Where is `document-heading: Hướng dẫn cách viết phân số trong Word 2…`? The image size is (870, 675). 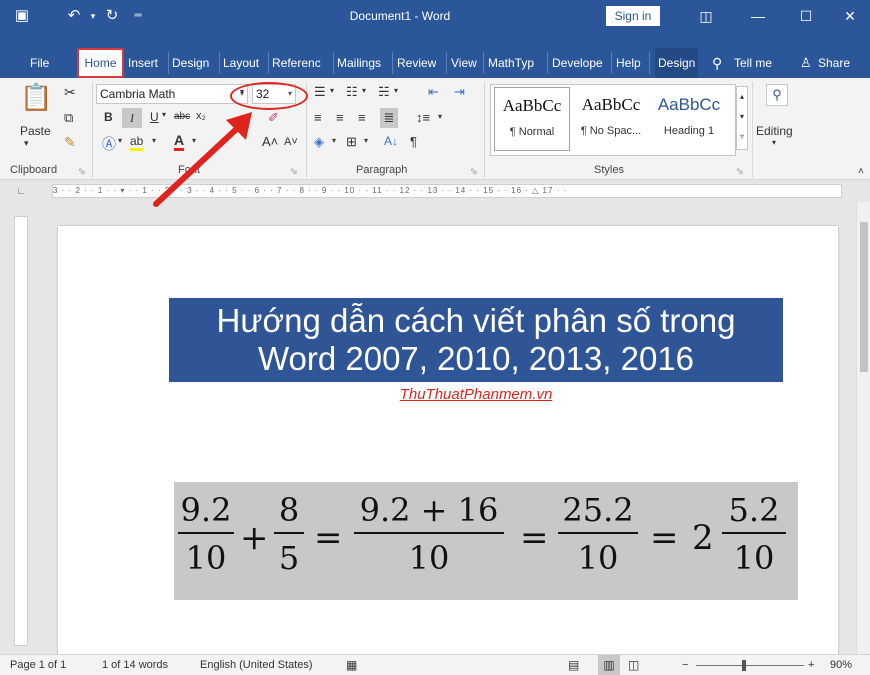
document-heading: Hướng dẫn cách viết phân số trong Word 2… is located at coordinates (476, 340).